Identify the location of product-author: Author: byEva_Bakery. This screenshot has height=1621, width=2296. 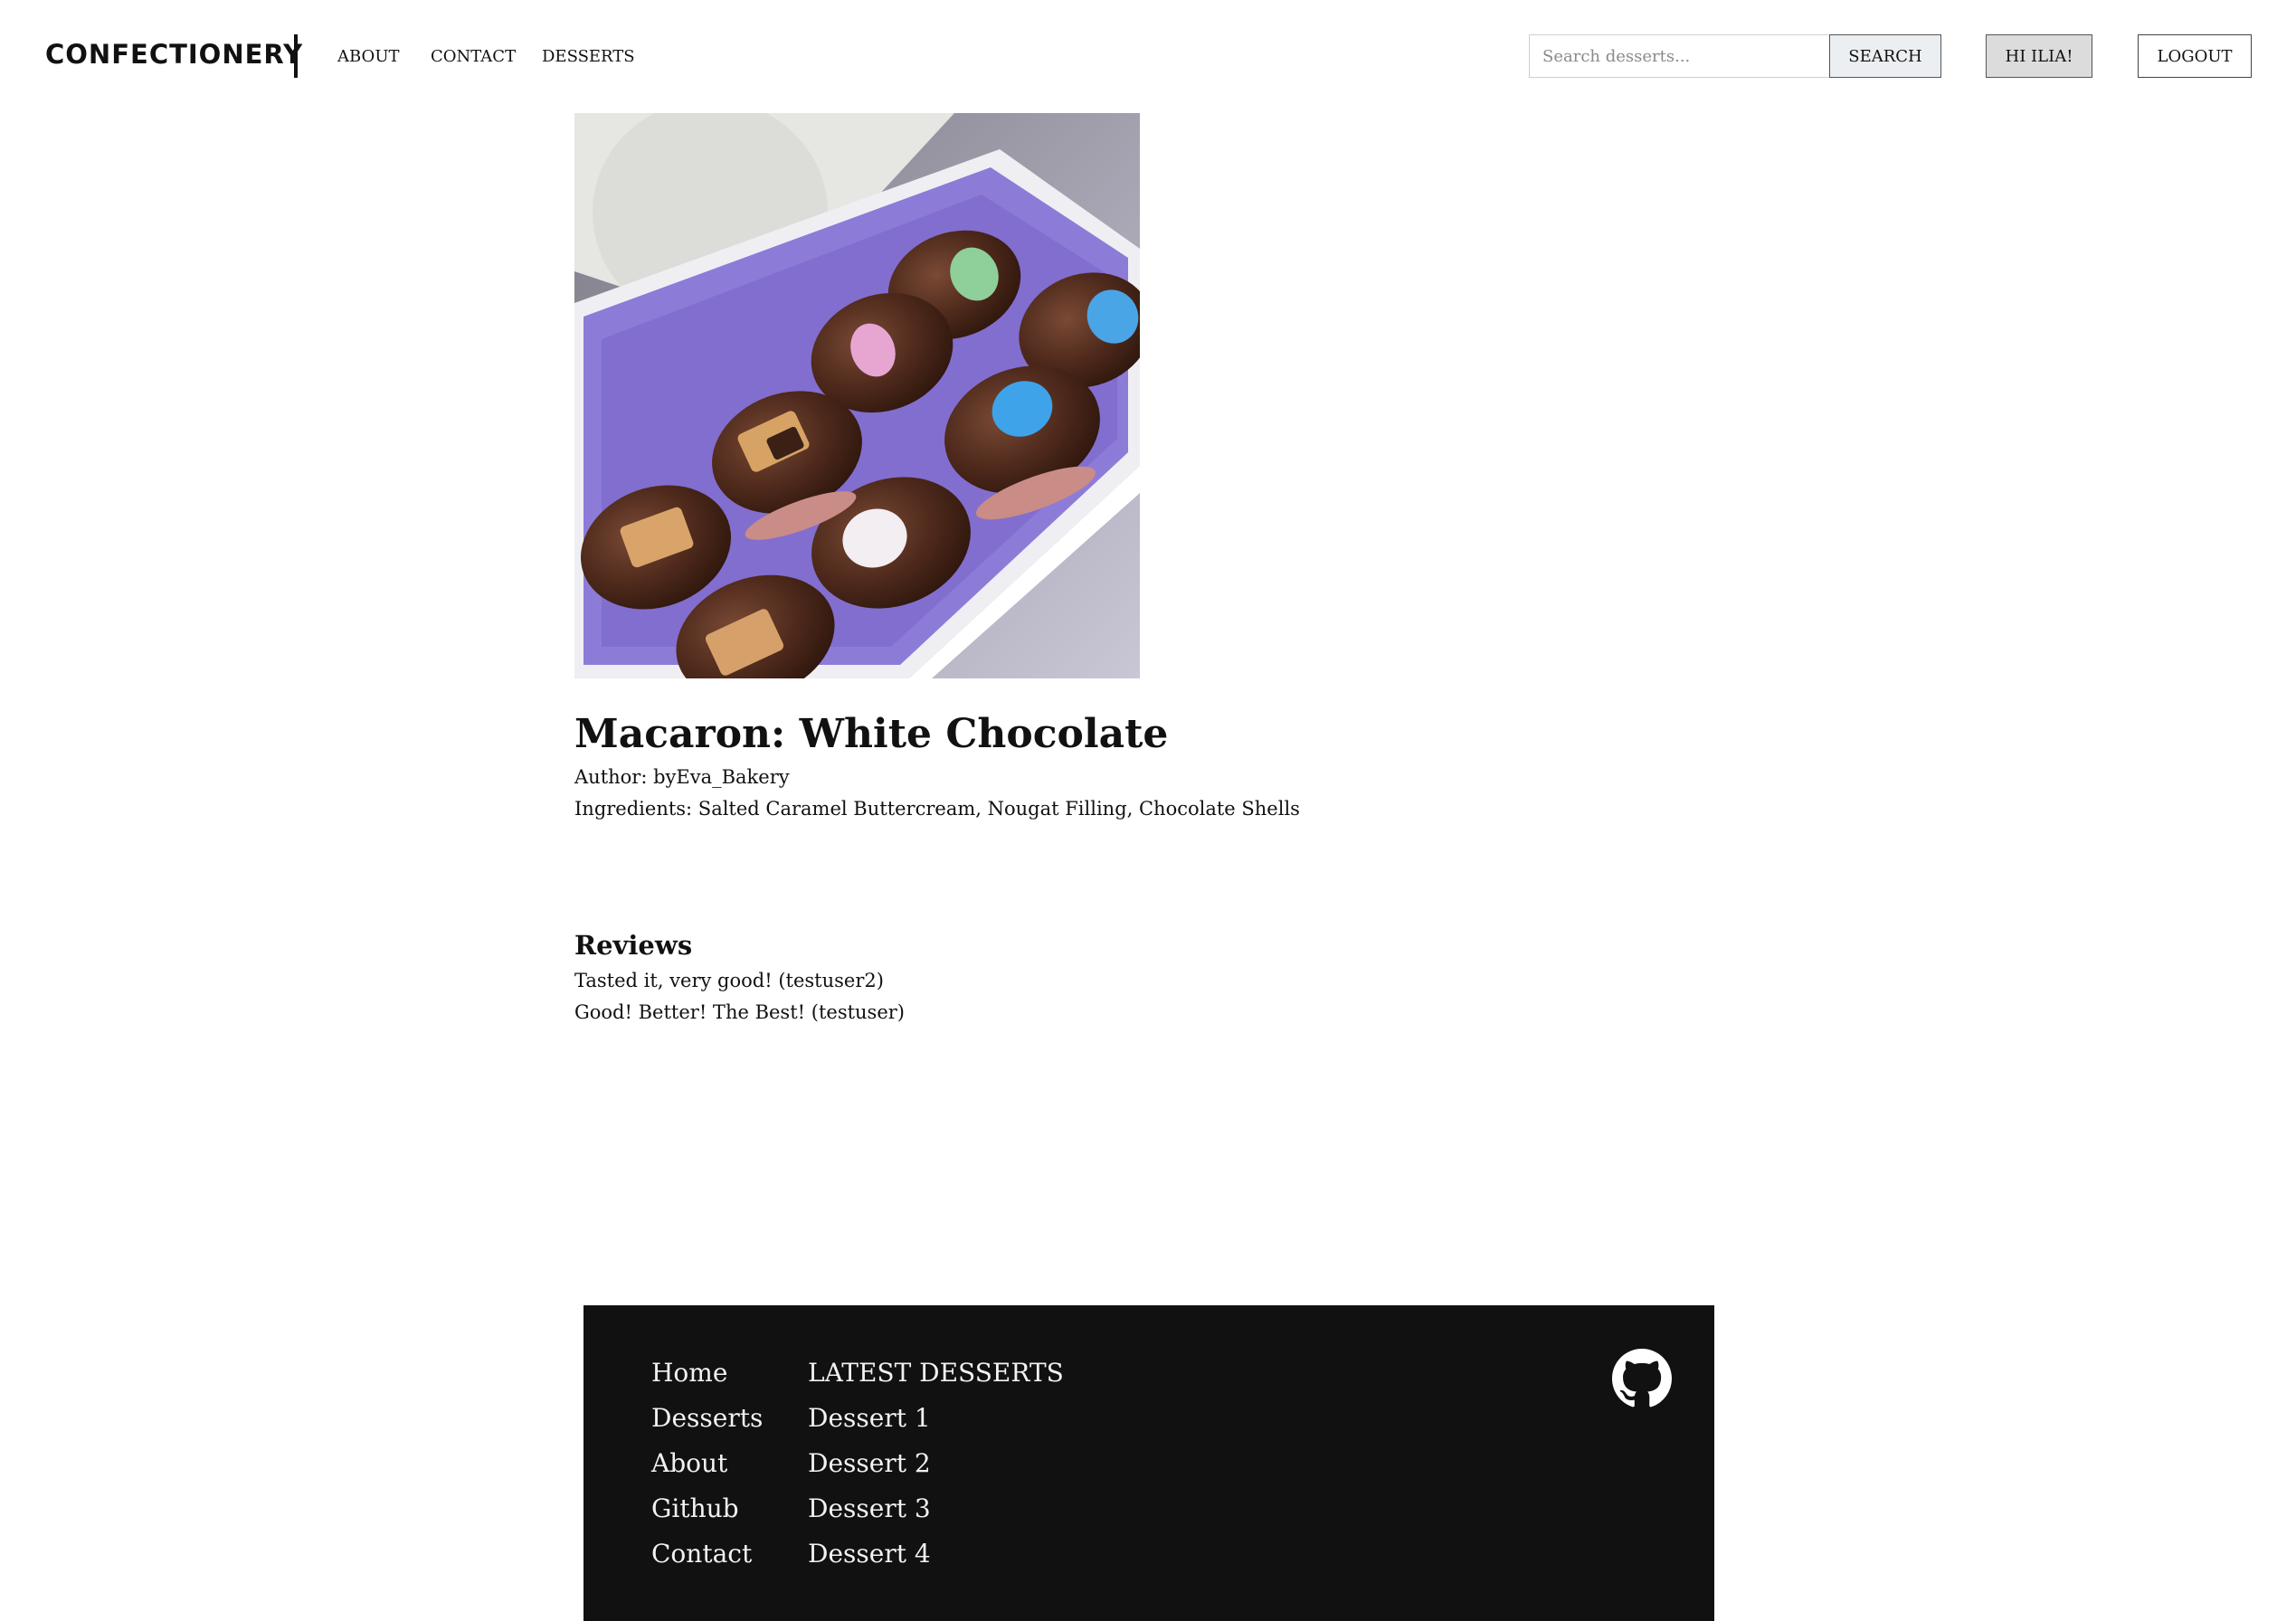
(682, 777).